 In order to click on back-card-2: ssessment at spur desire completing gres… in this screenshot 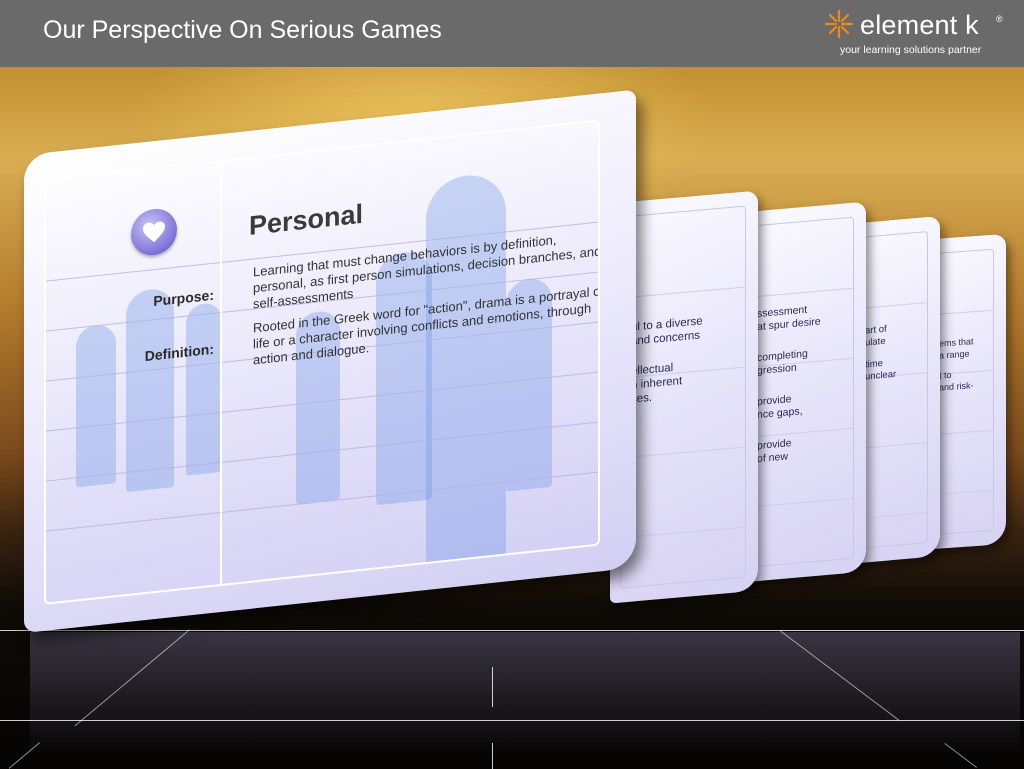, I will do `click(804, 392)`.